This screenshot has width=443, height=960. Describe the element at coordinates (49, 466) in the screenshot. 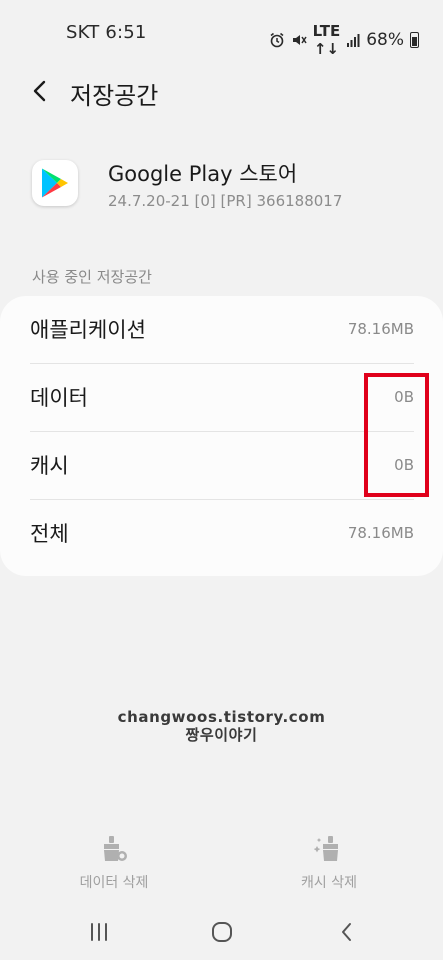

I see `storage-row-label: 캐시` at that location.